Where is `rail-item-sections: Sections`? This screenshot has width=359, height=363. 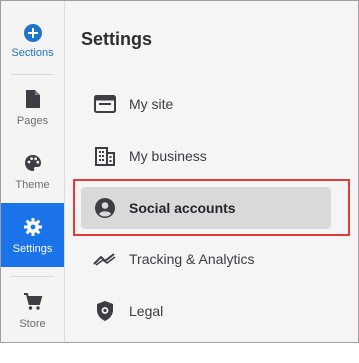 rail-item-sections: Sections is located at coordinates (32, 33).